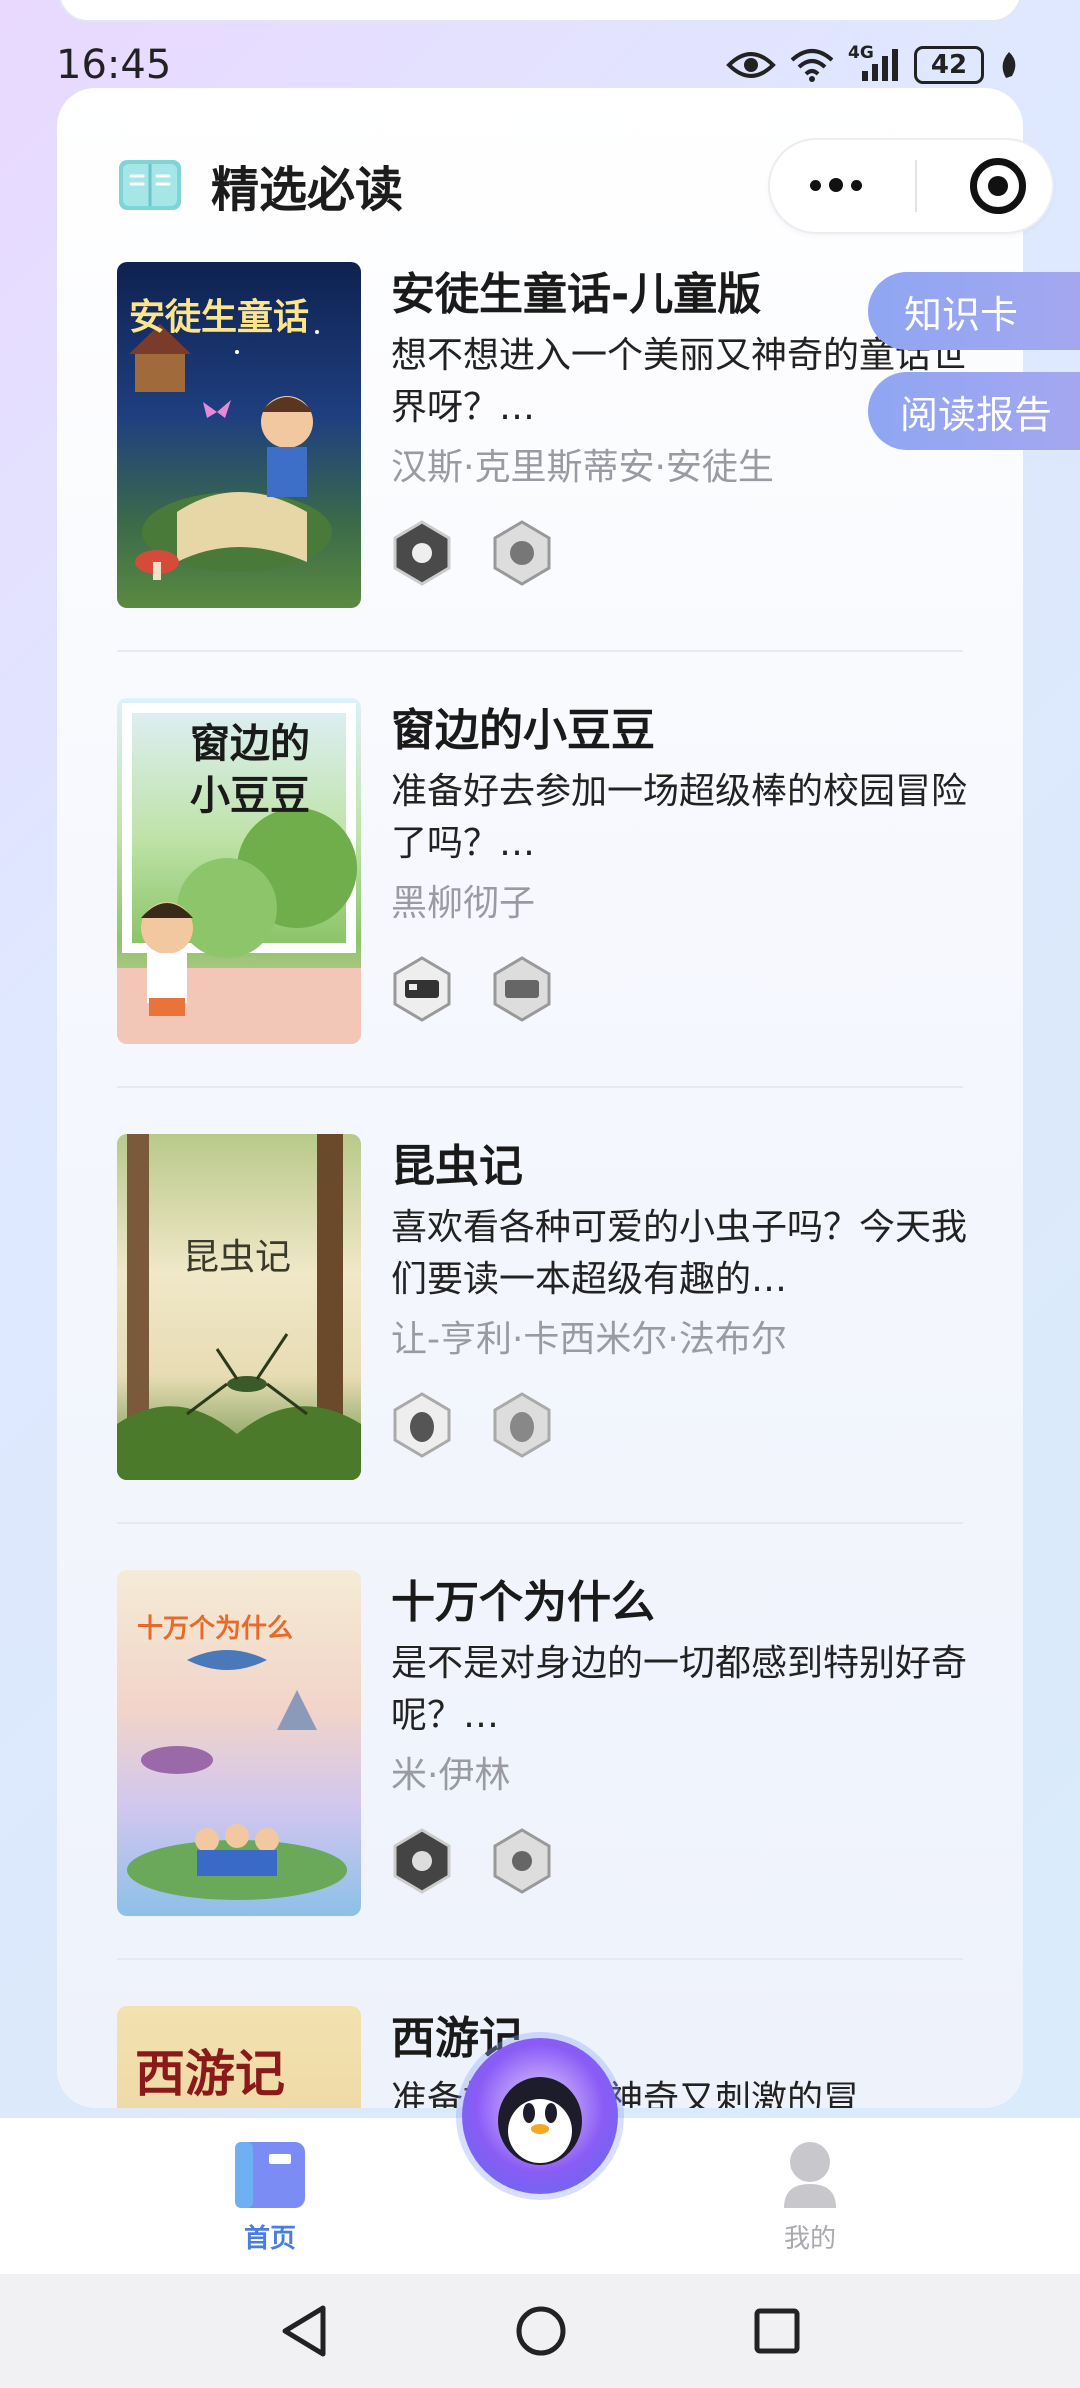 The height and width of the screenshot is (2388, 1080). I want to click on book-author: 让-亨利·卡西米尔·法布尔, so click(589, 1339).